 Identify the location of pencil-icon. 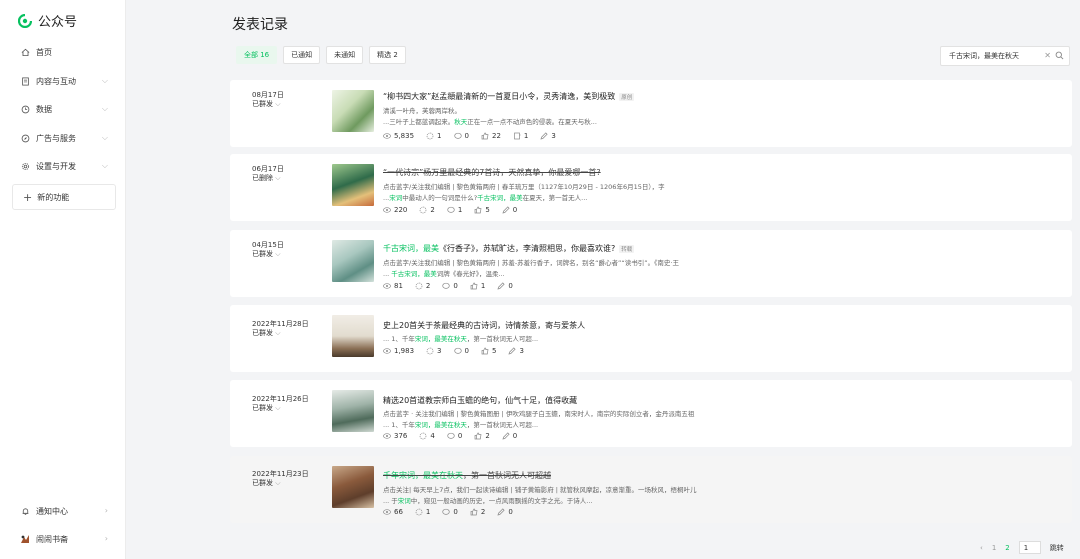
(544, 136).